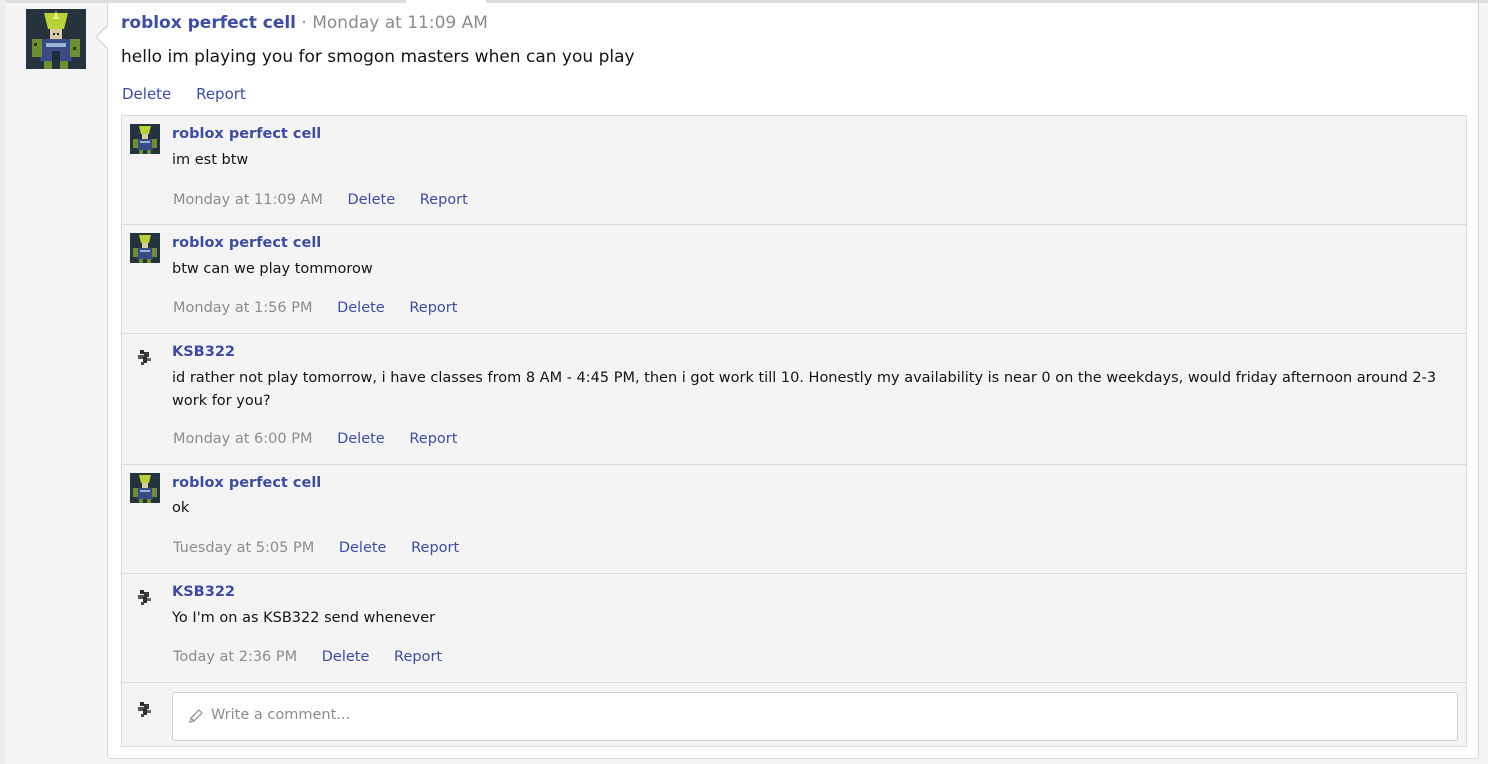  I want to click on comment-time: Monday at 1:56 PM, so click(242, 308).